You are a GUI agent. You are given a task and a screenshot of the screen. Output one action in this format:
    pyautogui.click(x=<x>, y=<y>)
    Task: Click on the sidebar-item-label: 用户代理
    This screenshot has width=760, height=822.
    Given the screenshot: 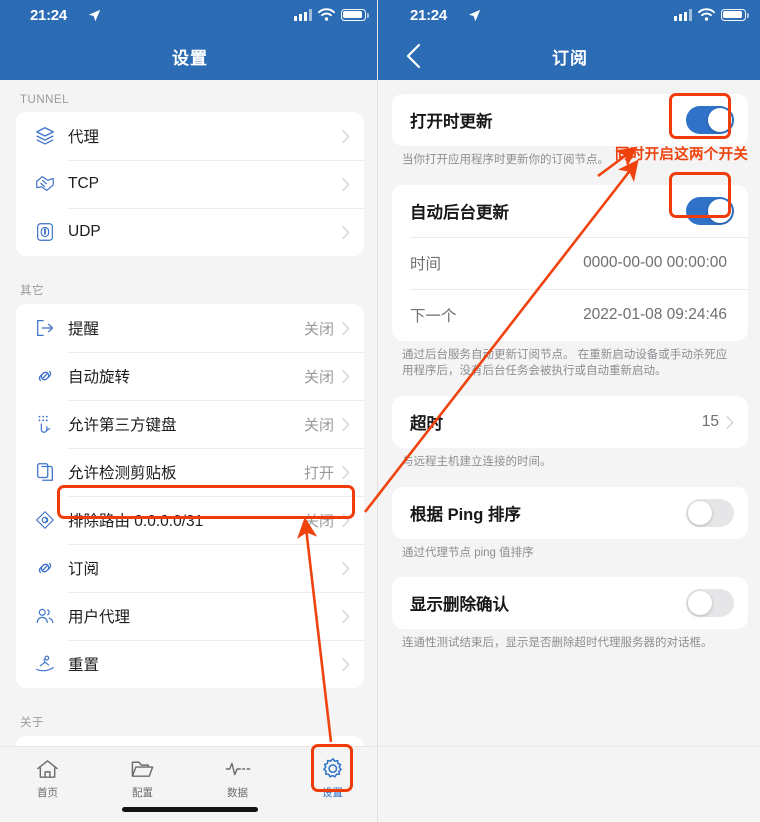 What is the action you would take?
    pyautogui.click(x=99, y=617)
    